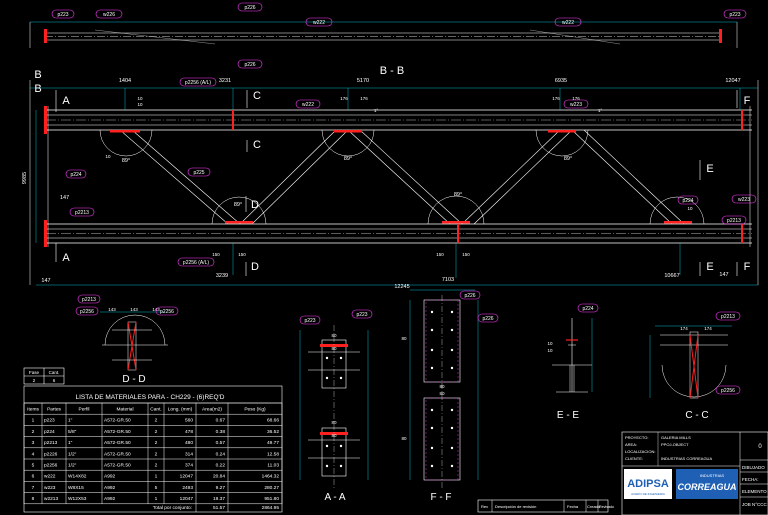 This screenshot has width=768, height=515. I want to click on mat-cell-6-3: A992, so click(110, 488).